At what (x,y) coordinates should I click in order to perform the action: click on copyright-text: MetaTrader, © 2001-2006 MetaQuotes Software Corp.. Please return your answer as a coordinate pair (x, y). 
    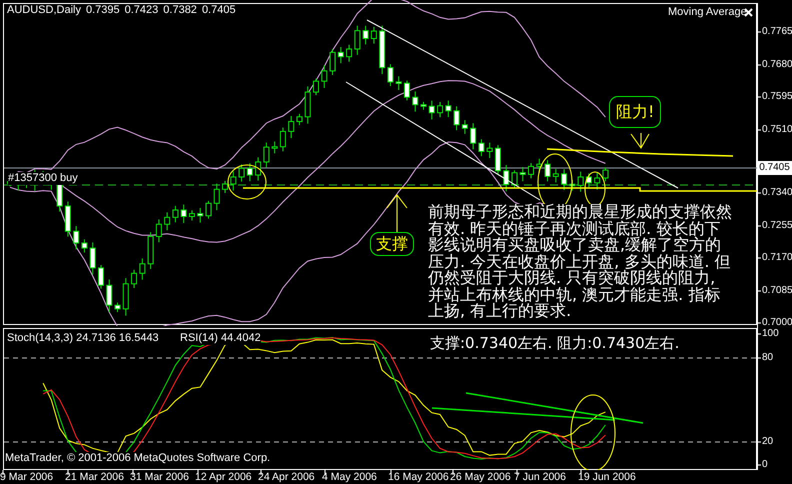
    Looking at the image, I should click on (137, 458).